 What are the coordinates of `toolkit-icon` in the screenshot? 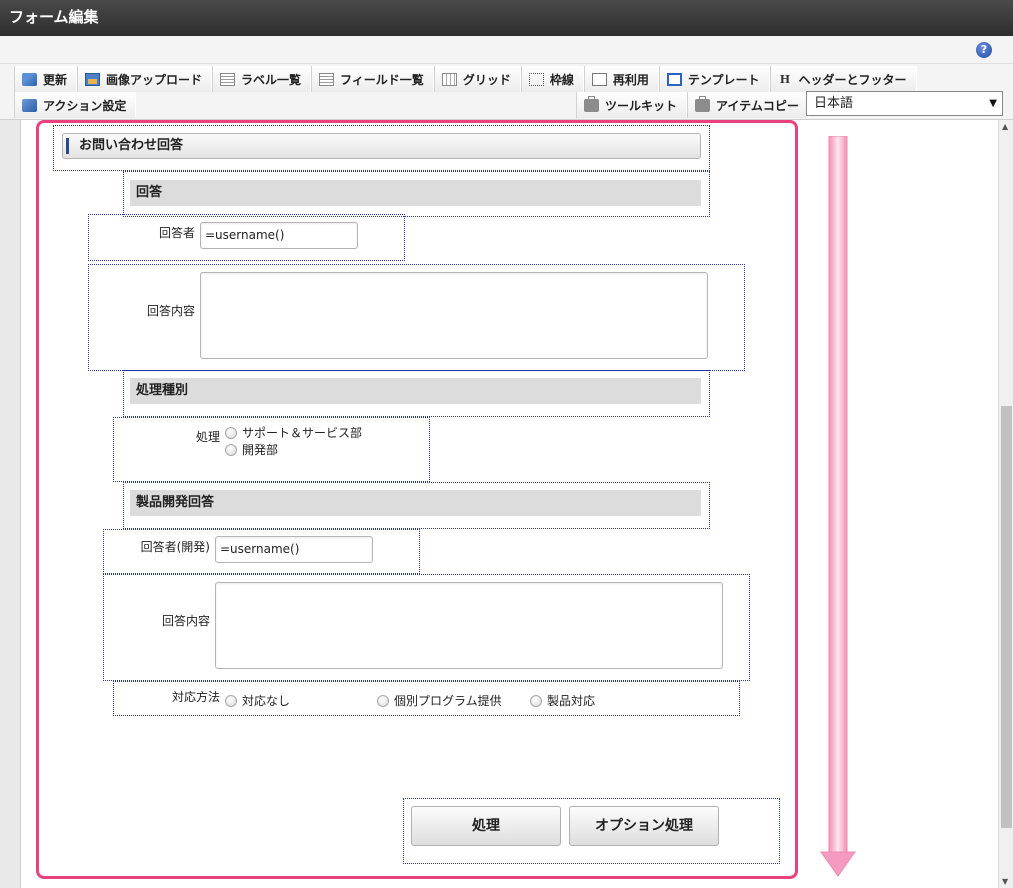 It's located at (591, 103).